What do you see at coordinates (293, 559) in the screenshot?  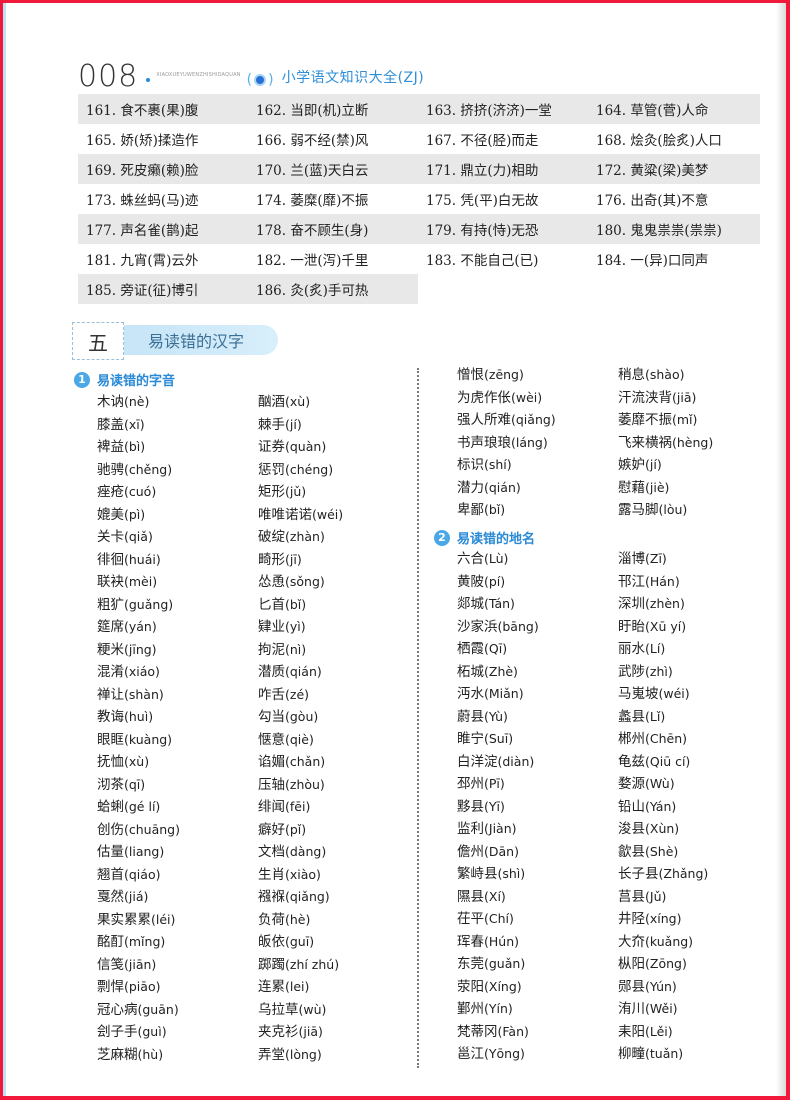 I see `pinyin: (jī)` at bounding box center [293, 559].